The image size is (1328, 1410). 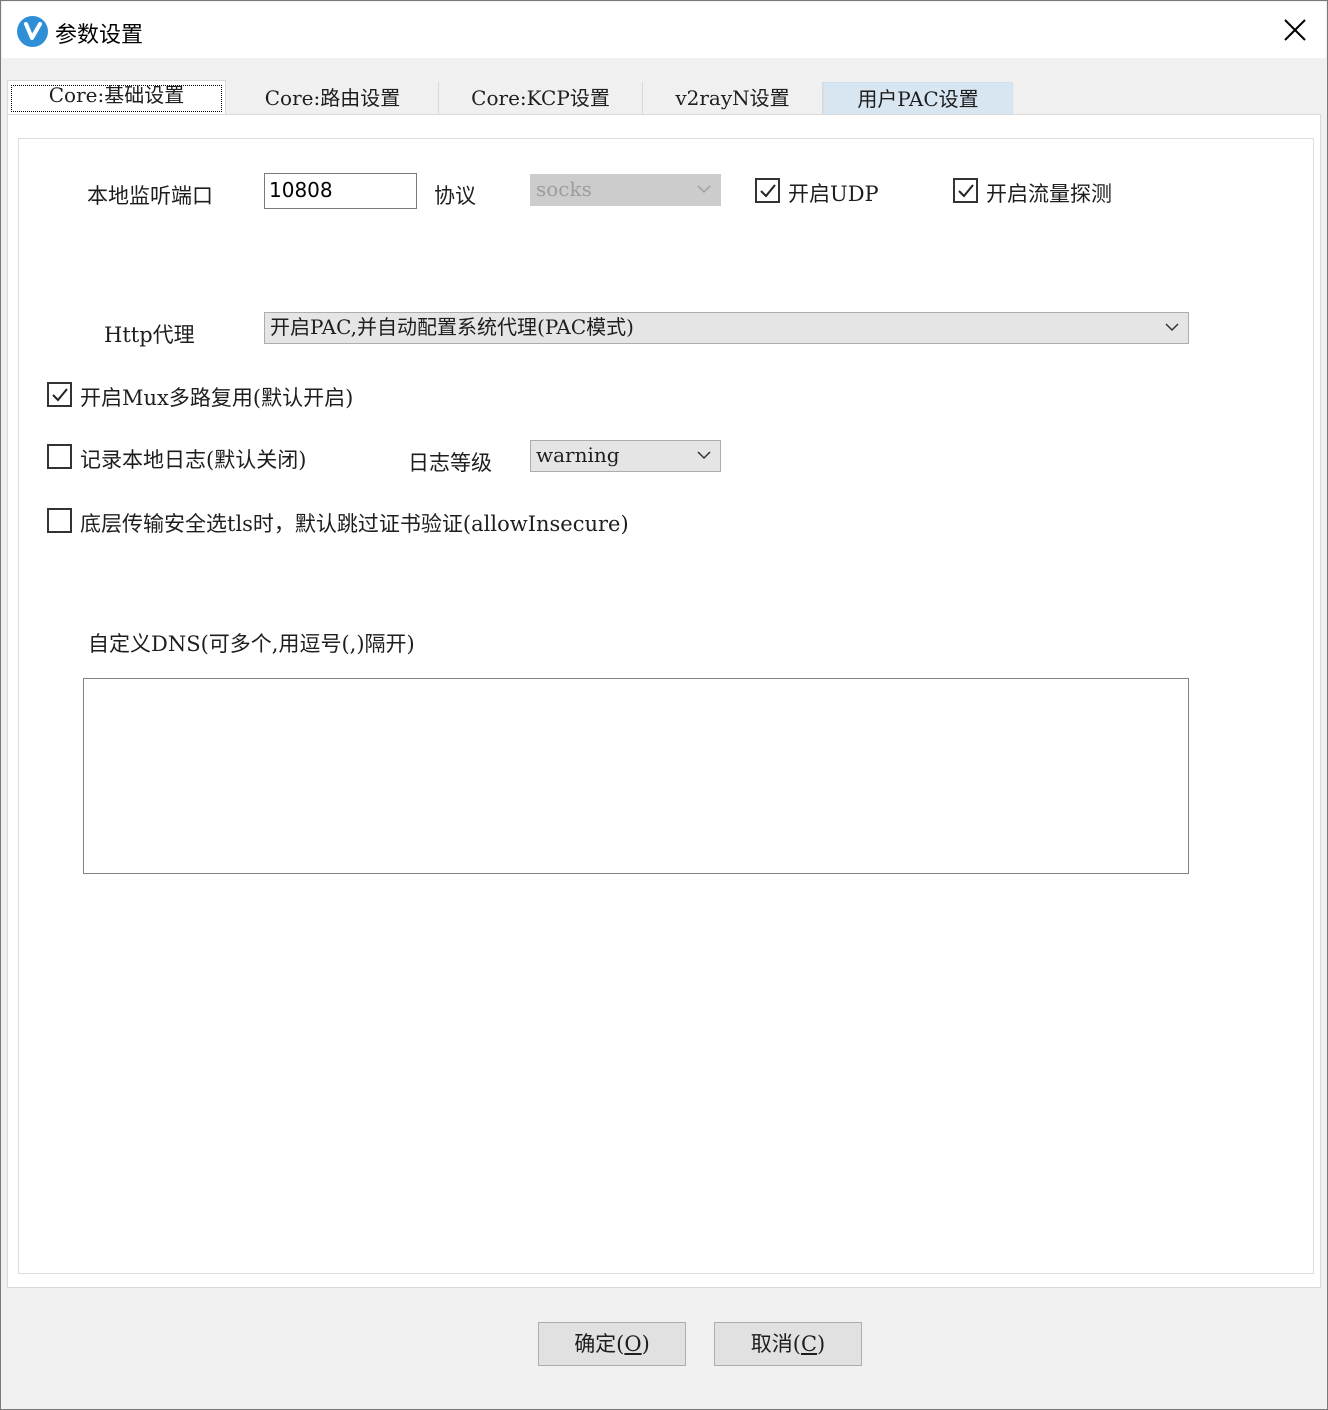 I want to click on close-icon, so click(x=1295, y=30).